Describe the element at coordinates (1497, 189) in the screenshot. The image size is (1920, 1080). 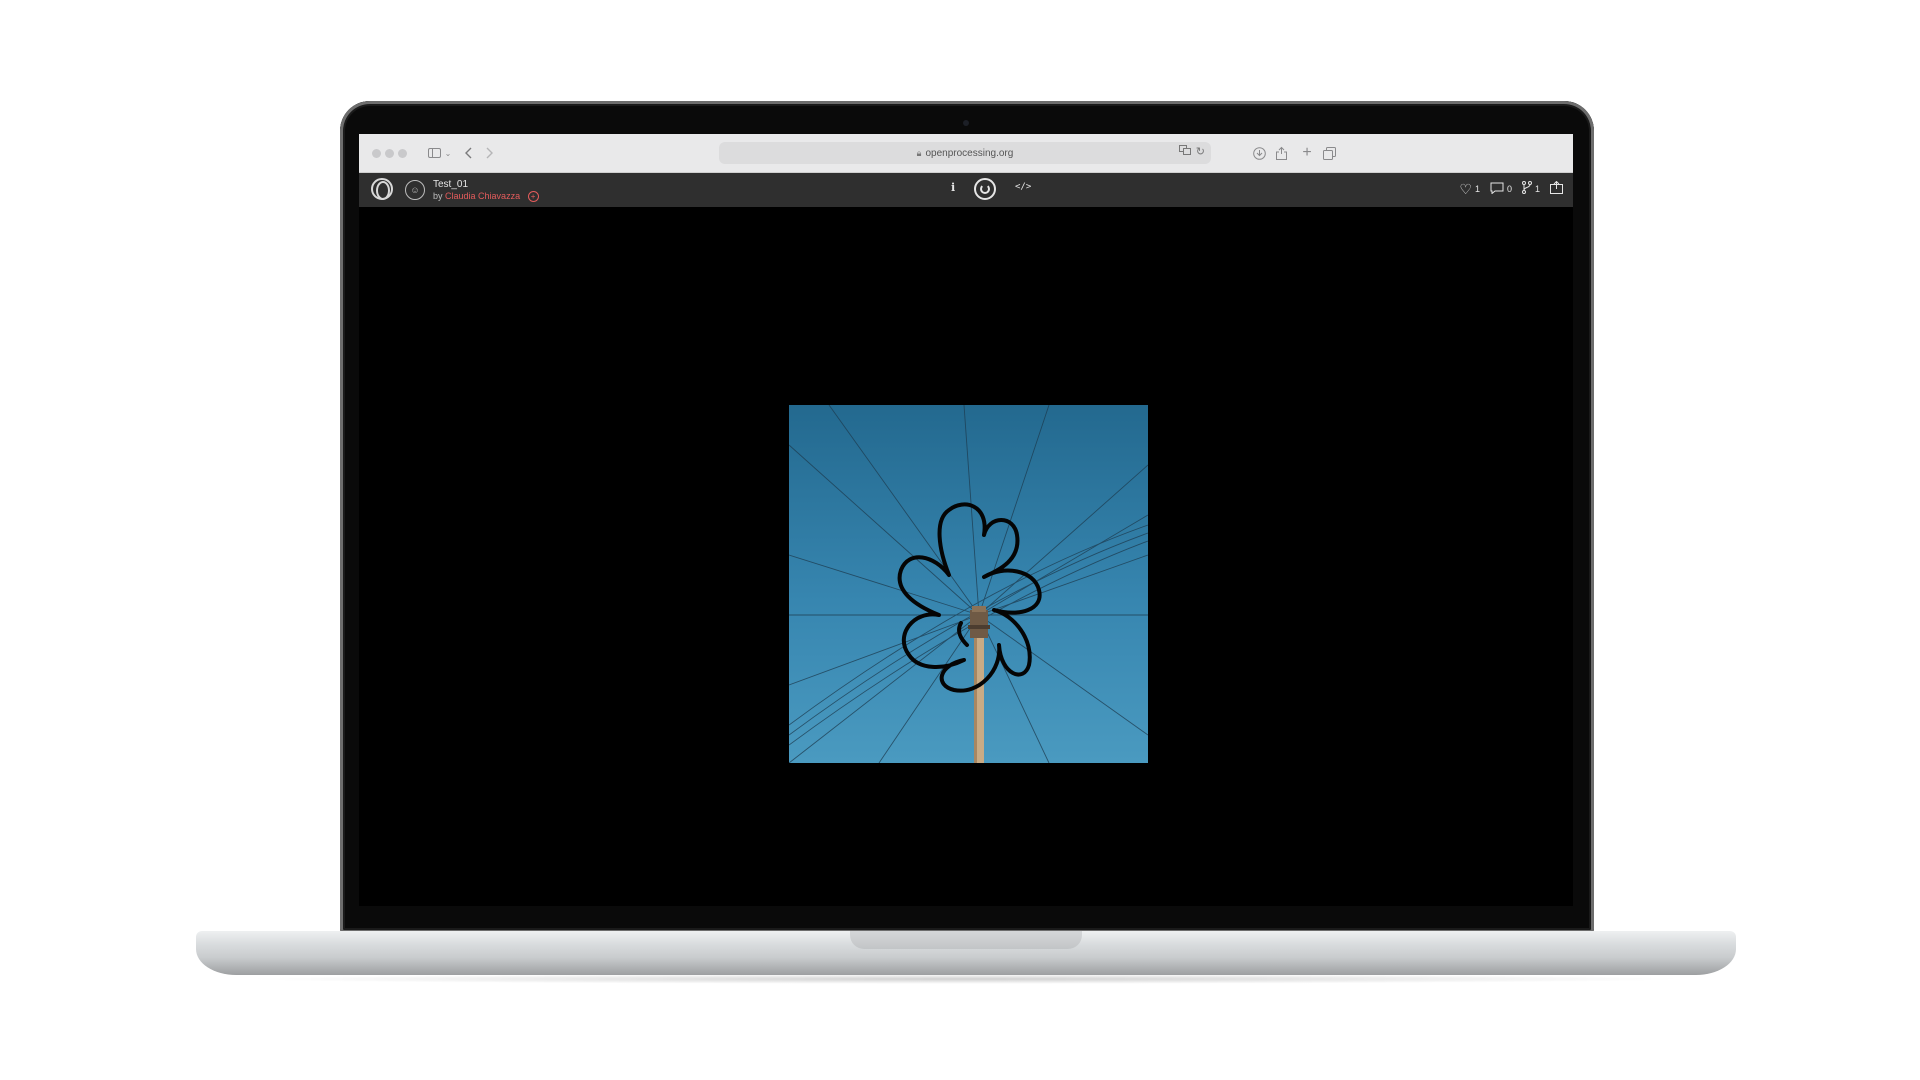
I see `comment-icon` at that location.